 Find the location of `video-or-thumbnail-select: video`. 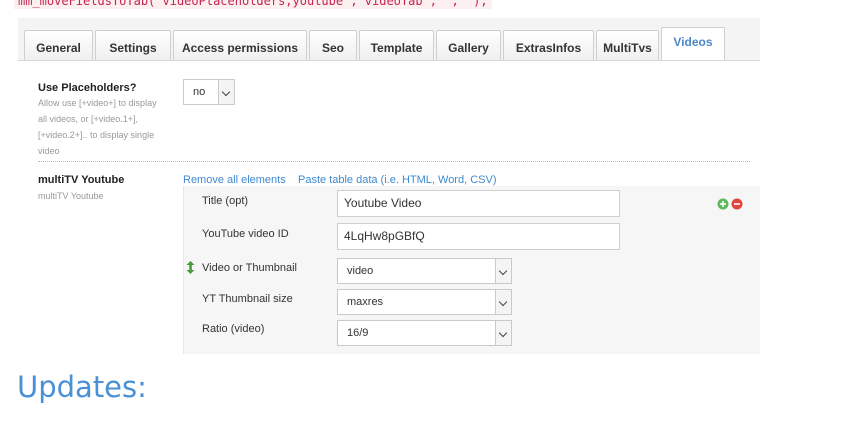

video-or-thumbnail-select: video is located at coordinates (424, 271).